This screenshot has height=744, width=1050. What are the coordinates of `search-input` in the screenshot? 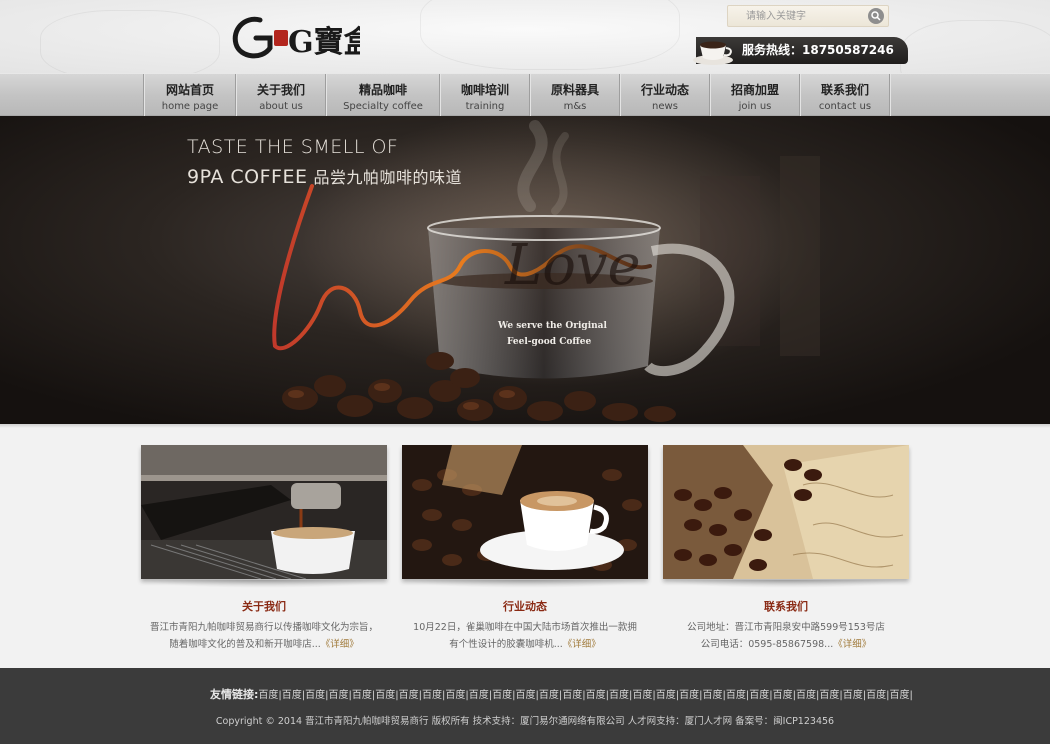 It's located at (795, 16).